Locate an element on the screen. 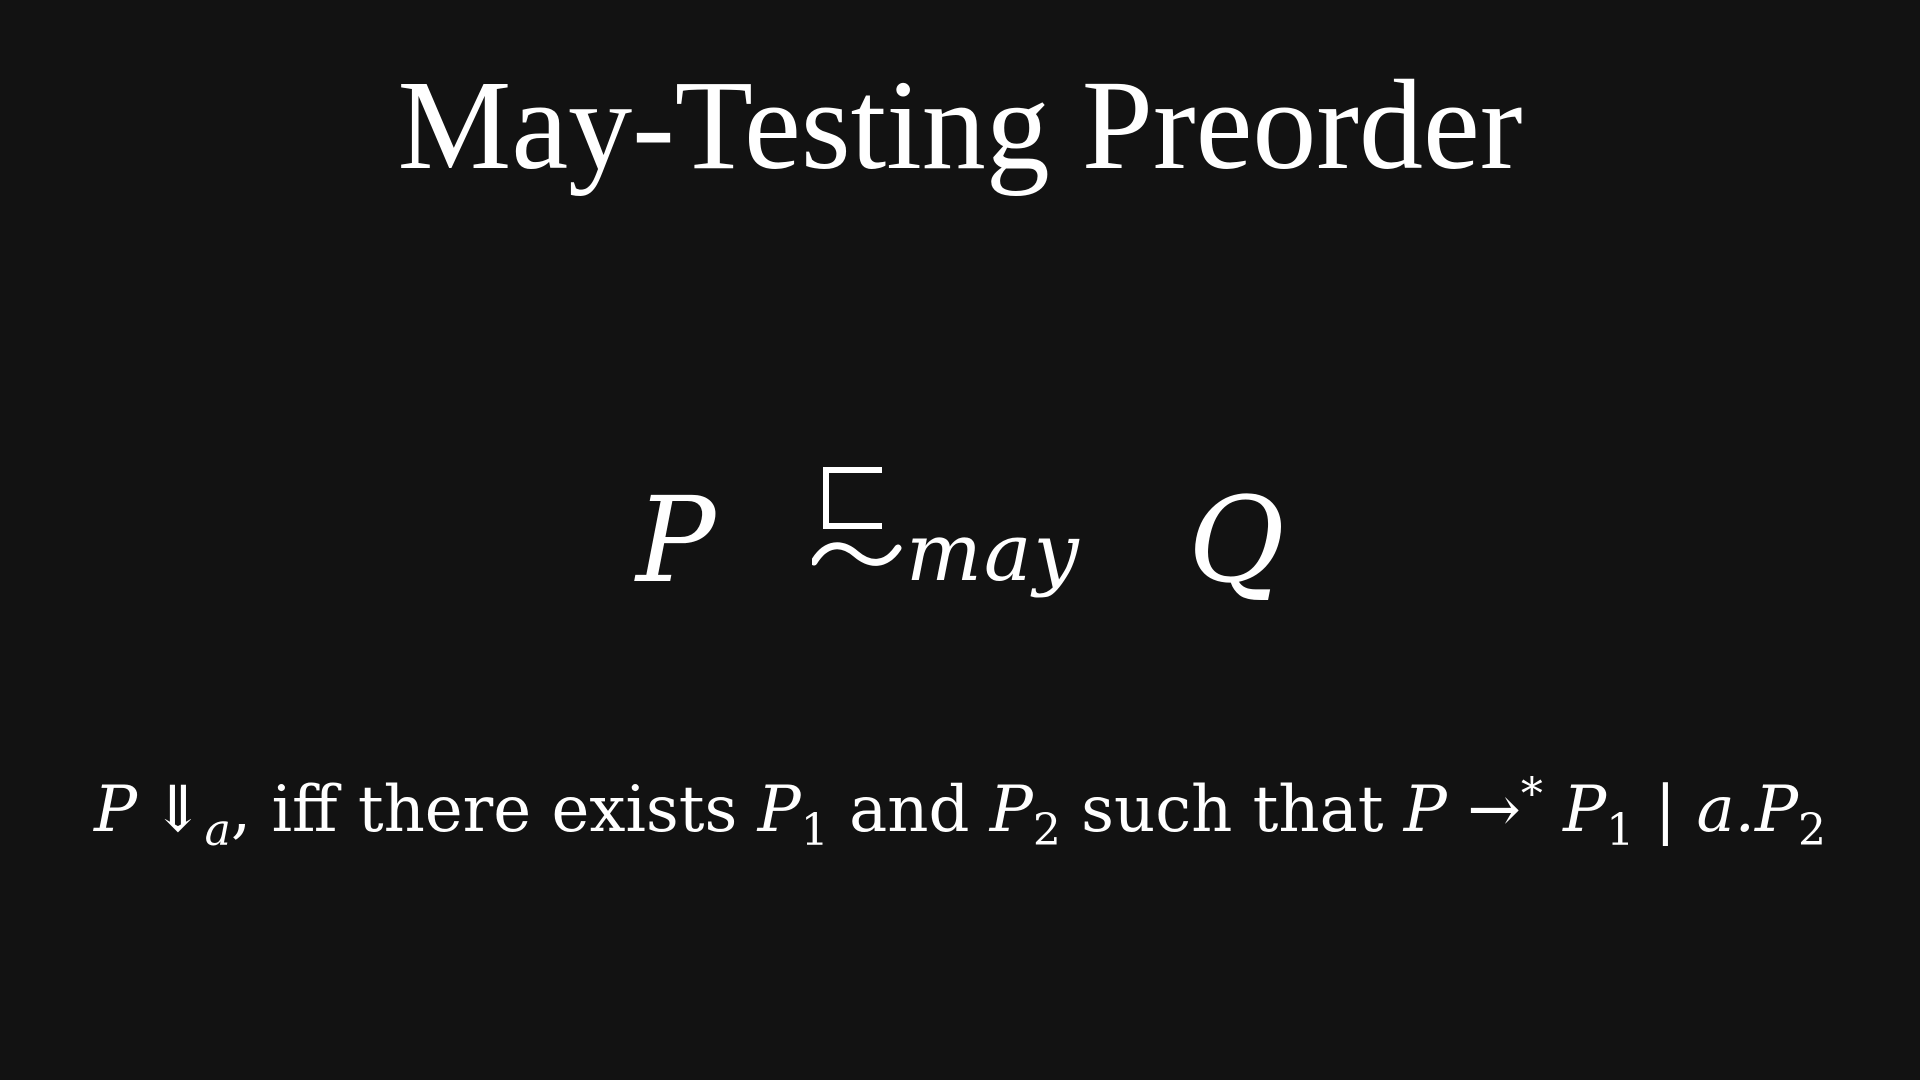 Image resolution: width=1920 pixels, height=1080 pixels. def-p1b-sub: 1 is located at coordinates (1620, 830).